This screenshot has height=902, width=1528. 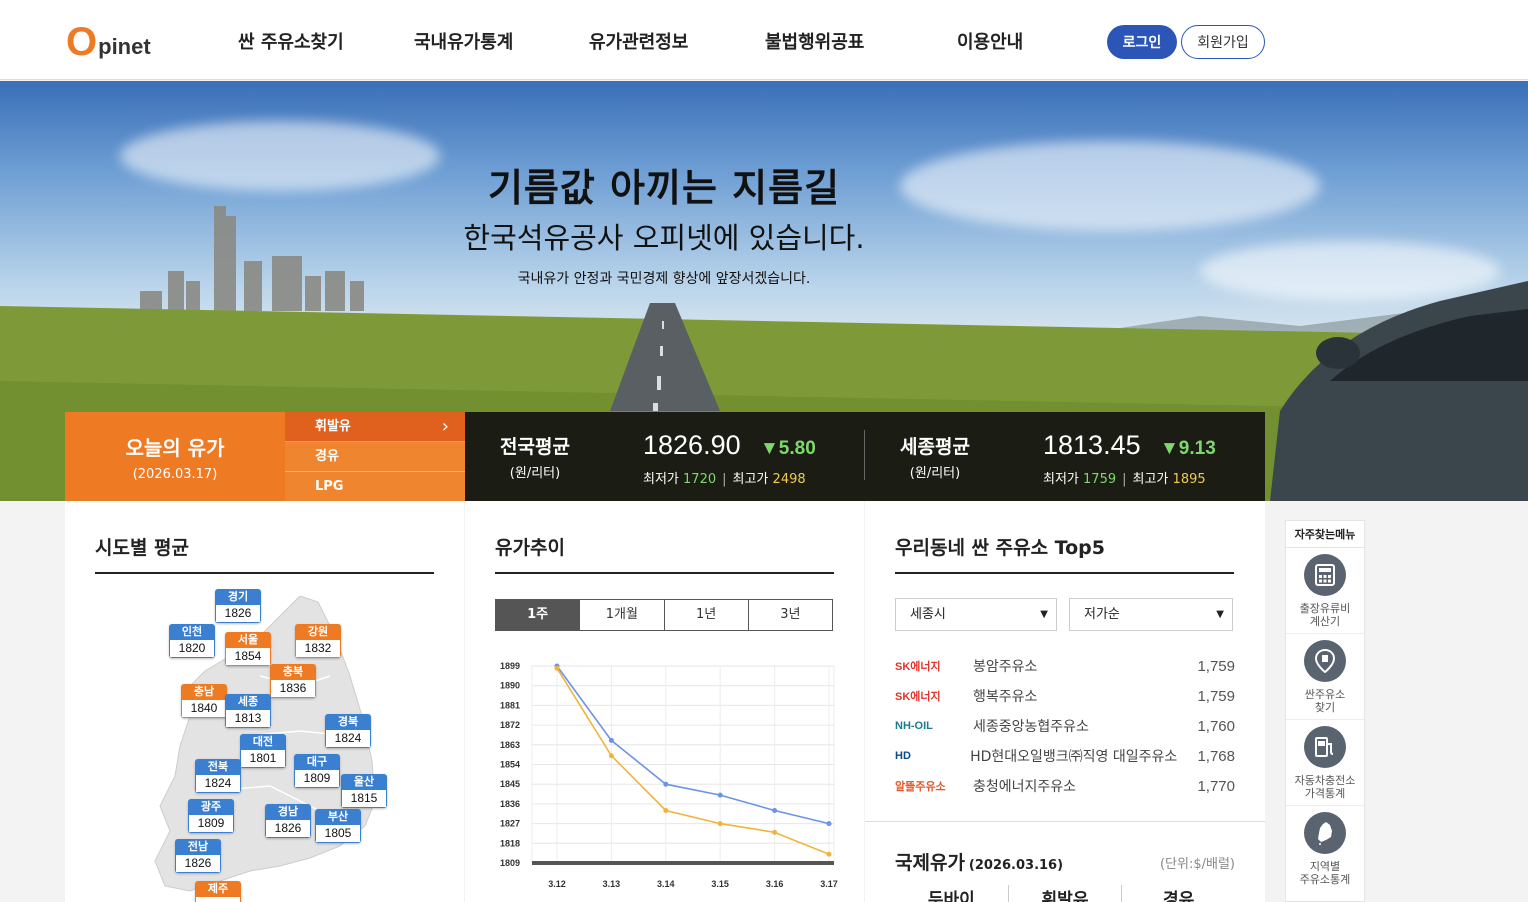 I want to click on tab-label: 경유, so click(x=327, y=456).